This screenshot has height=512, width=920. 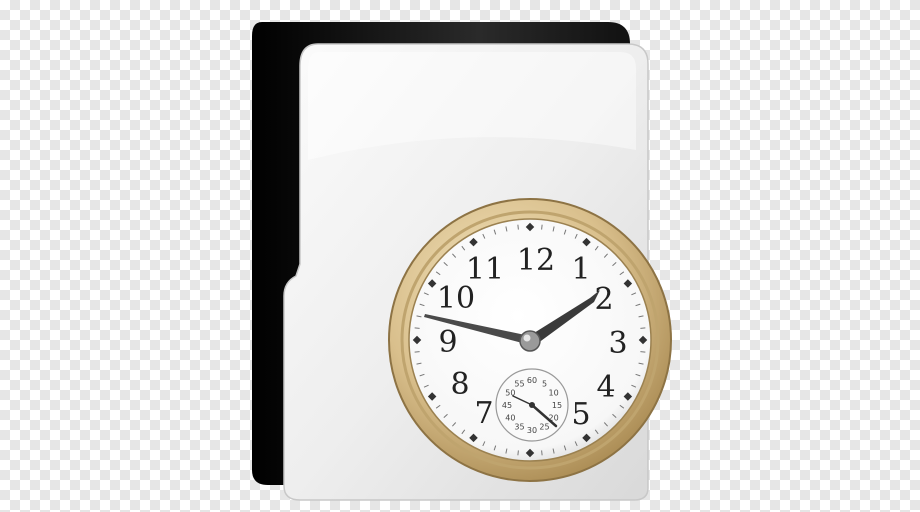 I want to click on subdial-numeral: 15, so click(x=557, y=405).